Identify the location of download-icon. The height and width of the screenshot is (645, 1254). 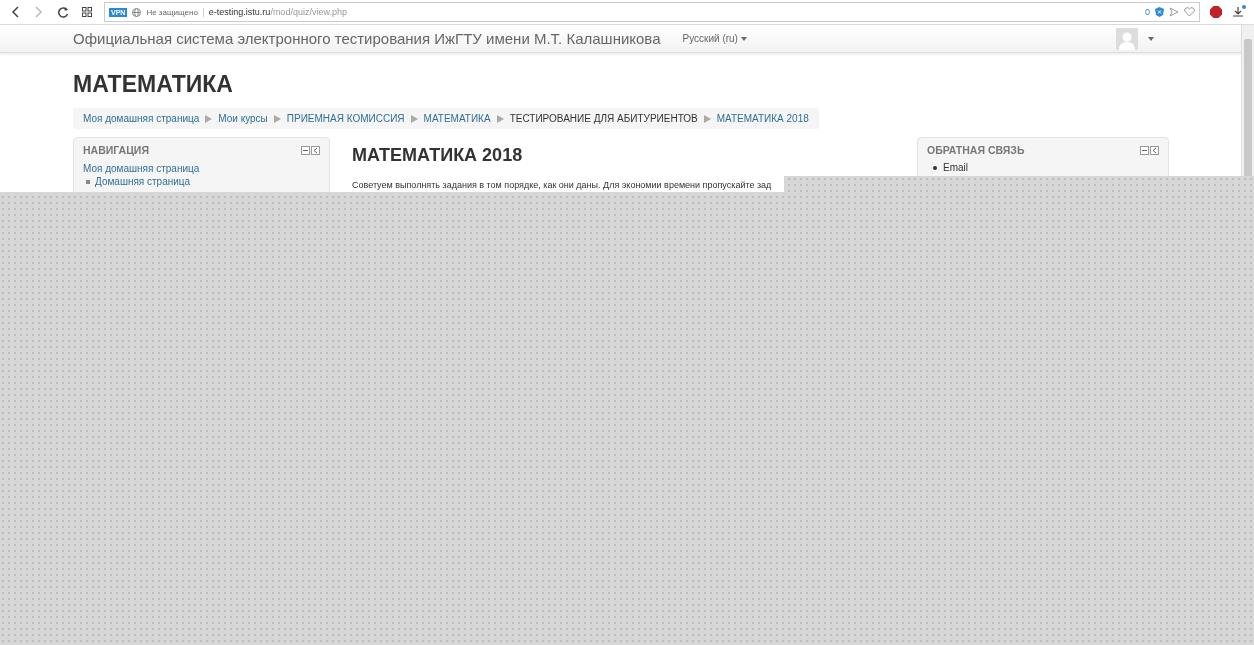
(1239, 12).